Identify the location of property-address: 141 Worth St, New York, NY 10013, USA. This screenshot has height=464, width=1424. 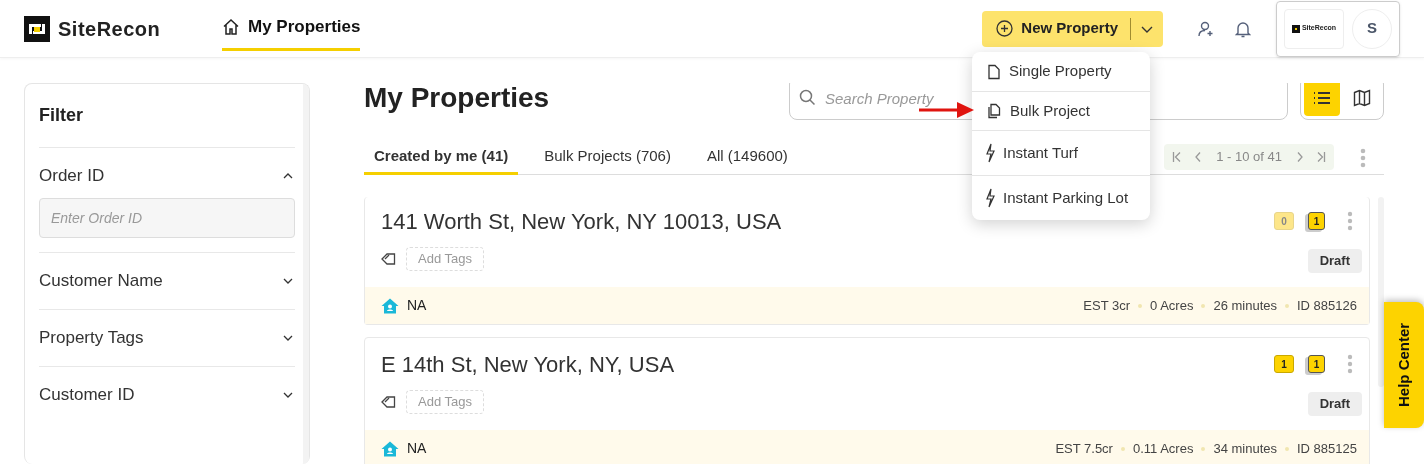
(581, 222).